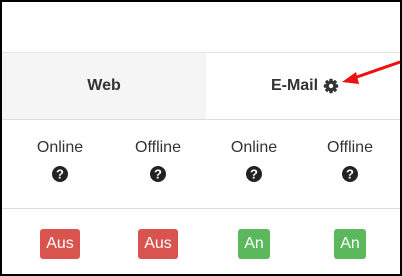 This screenshot has height=276, width=402. Describe the element at coordinates (371, 72) in the screenshot. I see `annotation-arrow` at that location.